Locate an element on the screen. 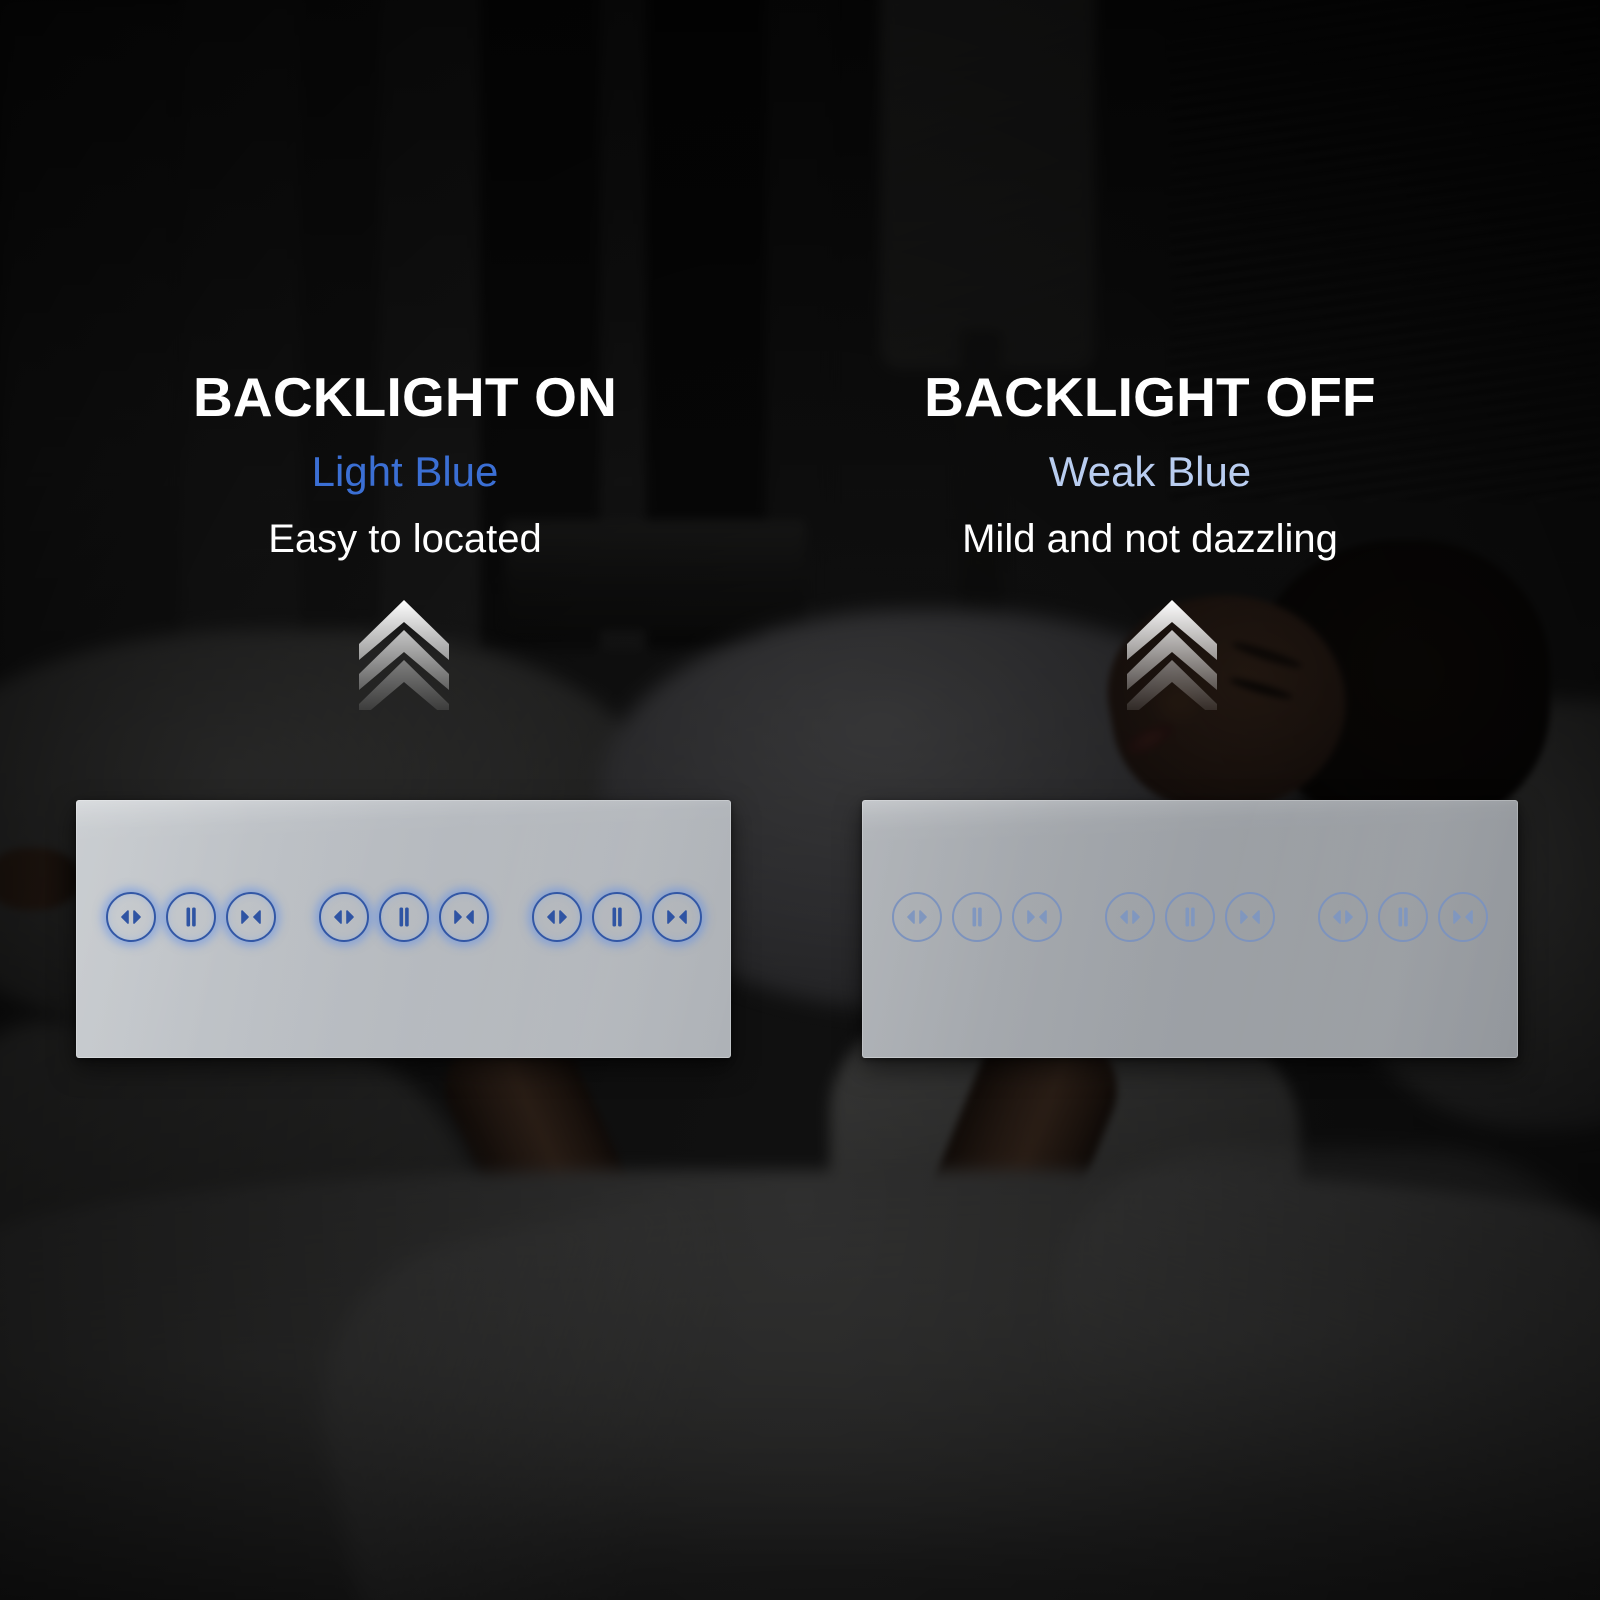 Image resolution: width=1600 pixels, height=1600 pixels. headline-backlight-on: BACKLIGHT ON is located at coordinates (405, 397).